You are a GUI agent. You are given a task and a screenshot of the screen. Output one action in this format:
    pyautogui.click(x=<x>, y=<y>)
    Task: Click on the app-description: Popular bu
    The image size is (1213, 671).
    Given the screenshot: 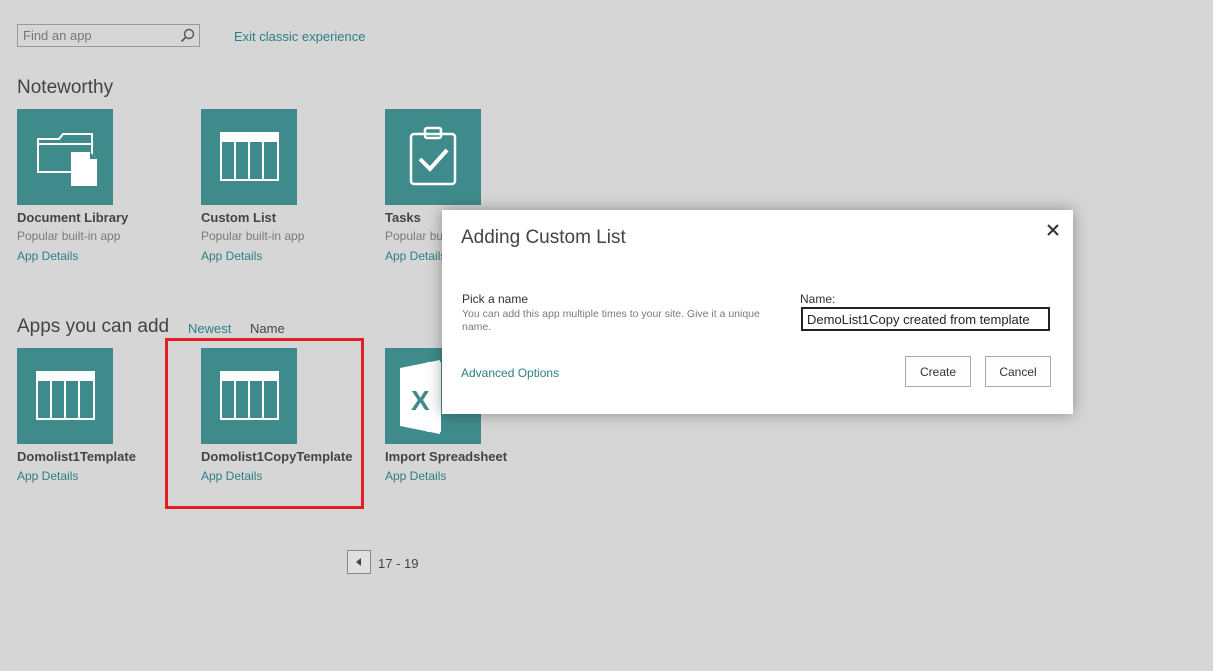 What is the action you would take?
    pyautogui.click(x=414, y=236)
    